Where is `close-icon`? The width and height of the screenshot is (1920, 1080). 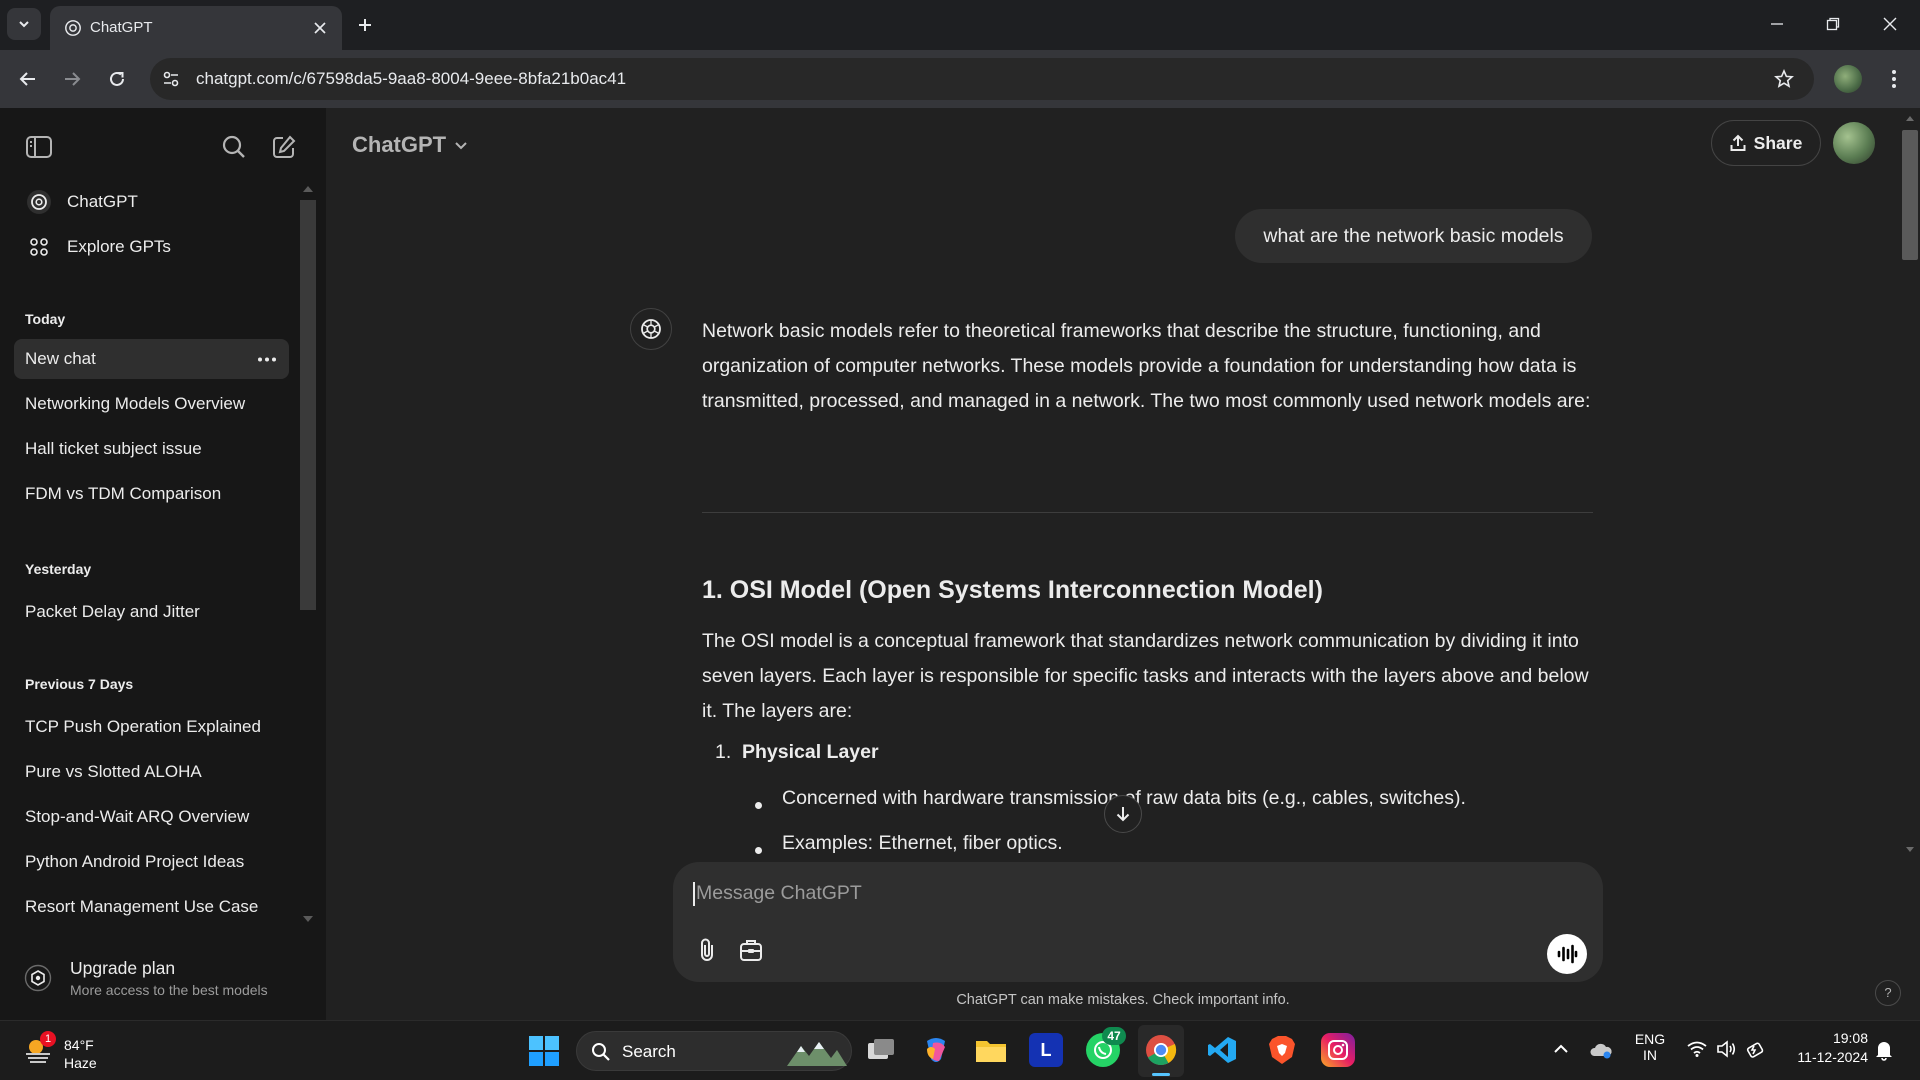
close-icon is located at coordinates (320, 28).